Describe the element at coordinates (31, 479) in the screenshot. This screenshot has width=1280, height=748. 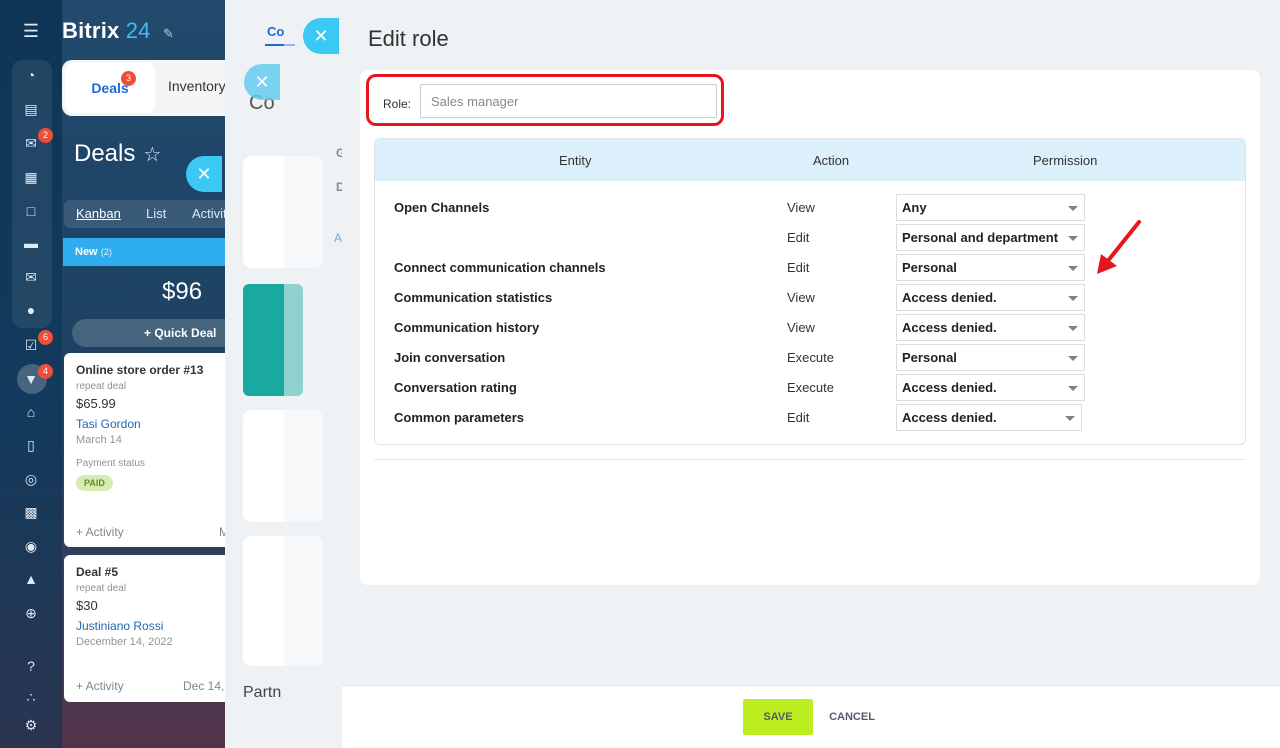
I see `target-icon: ◎` at that location.